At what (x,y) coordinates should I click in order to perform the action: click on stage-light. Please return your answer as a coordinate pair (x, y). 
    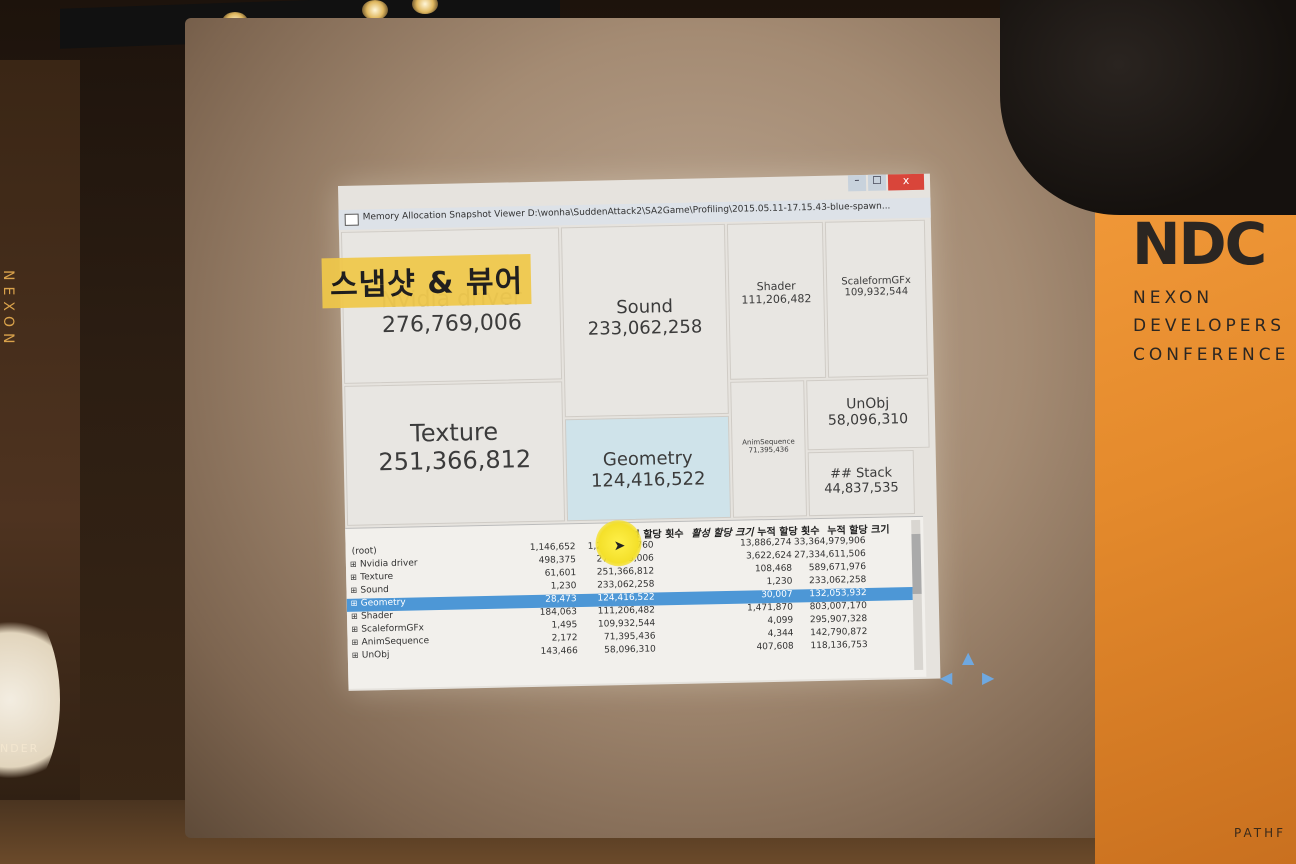
    Looking at the image, I should click on (375, 10).